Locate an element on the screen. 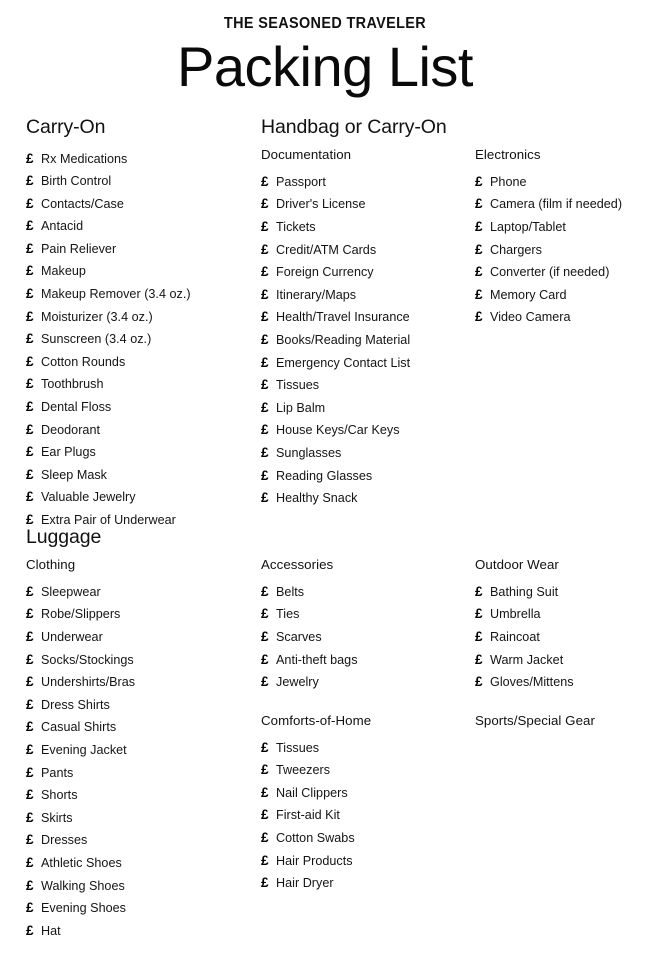 This screenshot has height=958, width=650. checklist-item: £ Healthy Snack is located at coordinates (367, 498).